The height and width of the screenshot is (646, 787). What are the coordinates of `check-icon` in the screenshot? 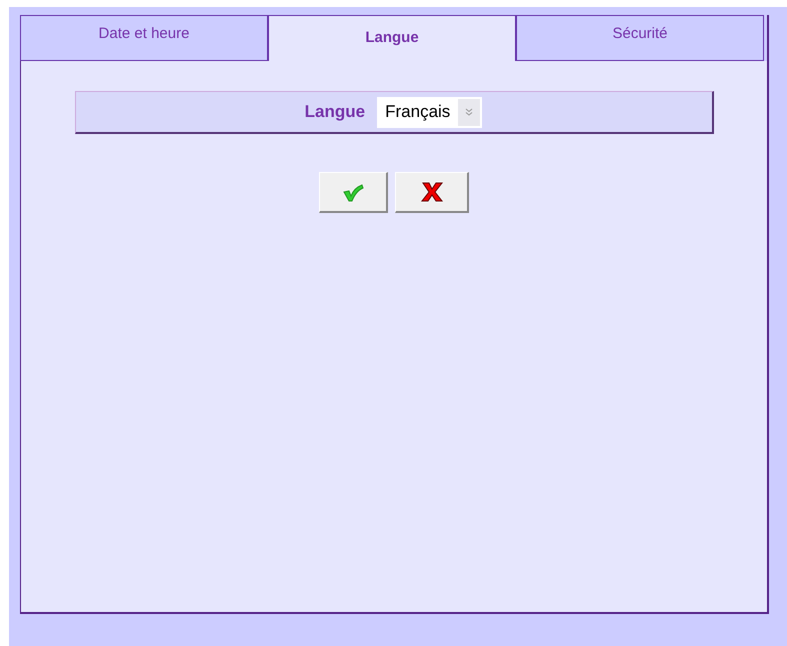 It's located at (353, 192).